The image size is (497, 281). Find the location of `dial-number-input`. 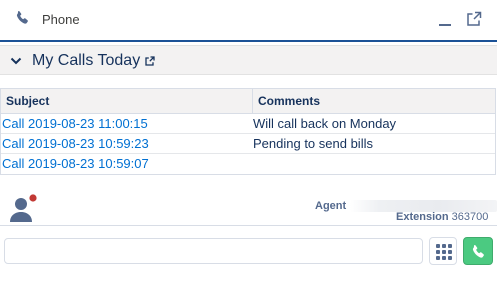

dial-number-input is located at coordinates (213, 251).